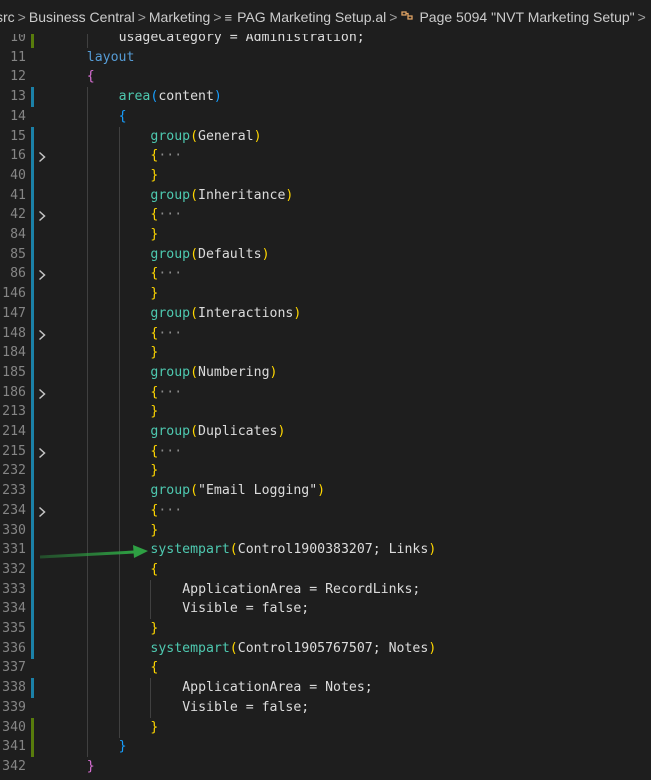  Describe the element at coordinates (325, 392) in the screenshot. I see `code-line: 186 {···` at that location.